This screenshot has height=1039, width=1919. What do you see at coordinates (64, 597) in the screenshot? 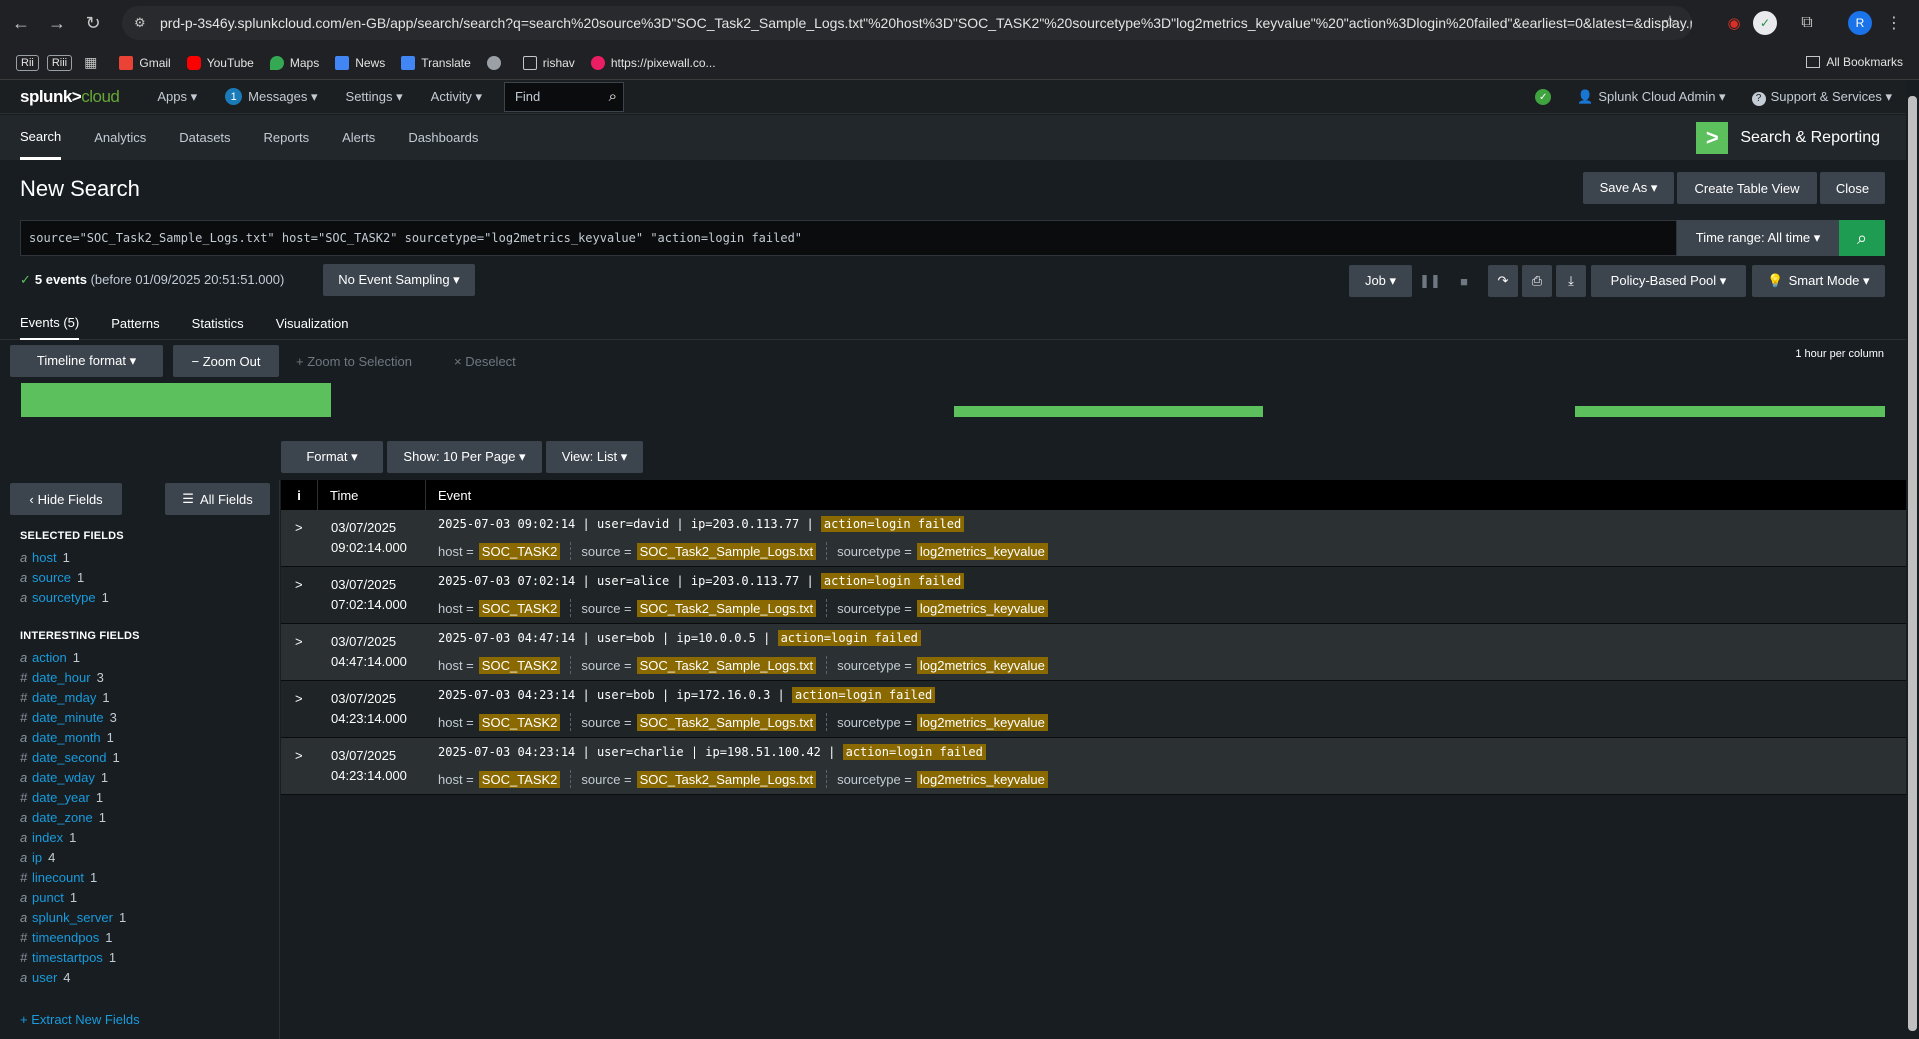
I see `field-sourcetype: a sourcetype 1` at bounding box center [64, 597].